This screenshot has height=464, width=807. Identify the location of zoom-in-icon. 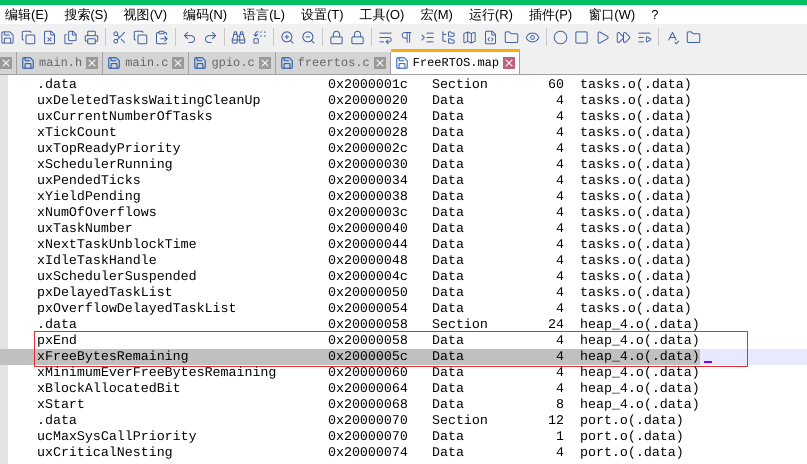
(287, 37).